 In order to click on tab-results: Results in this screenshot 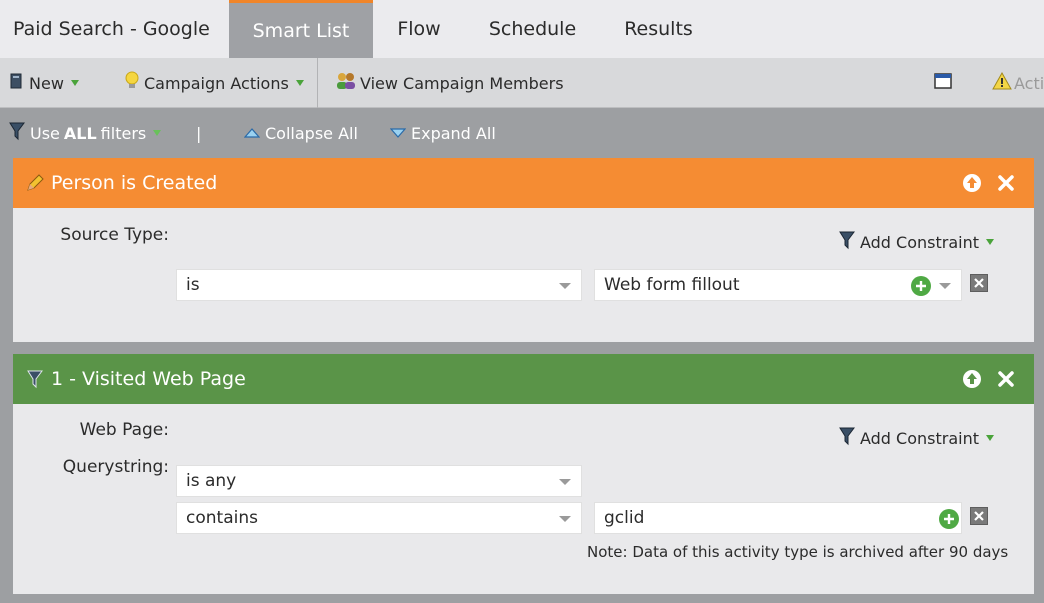, I will do `click(658, 29)`.